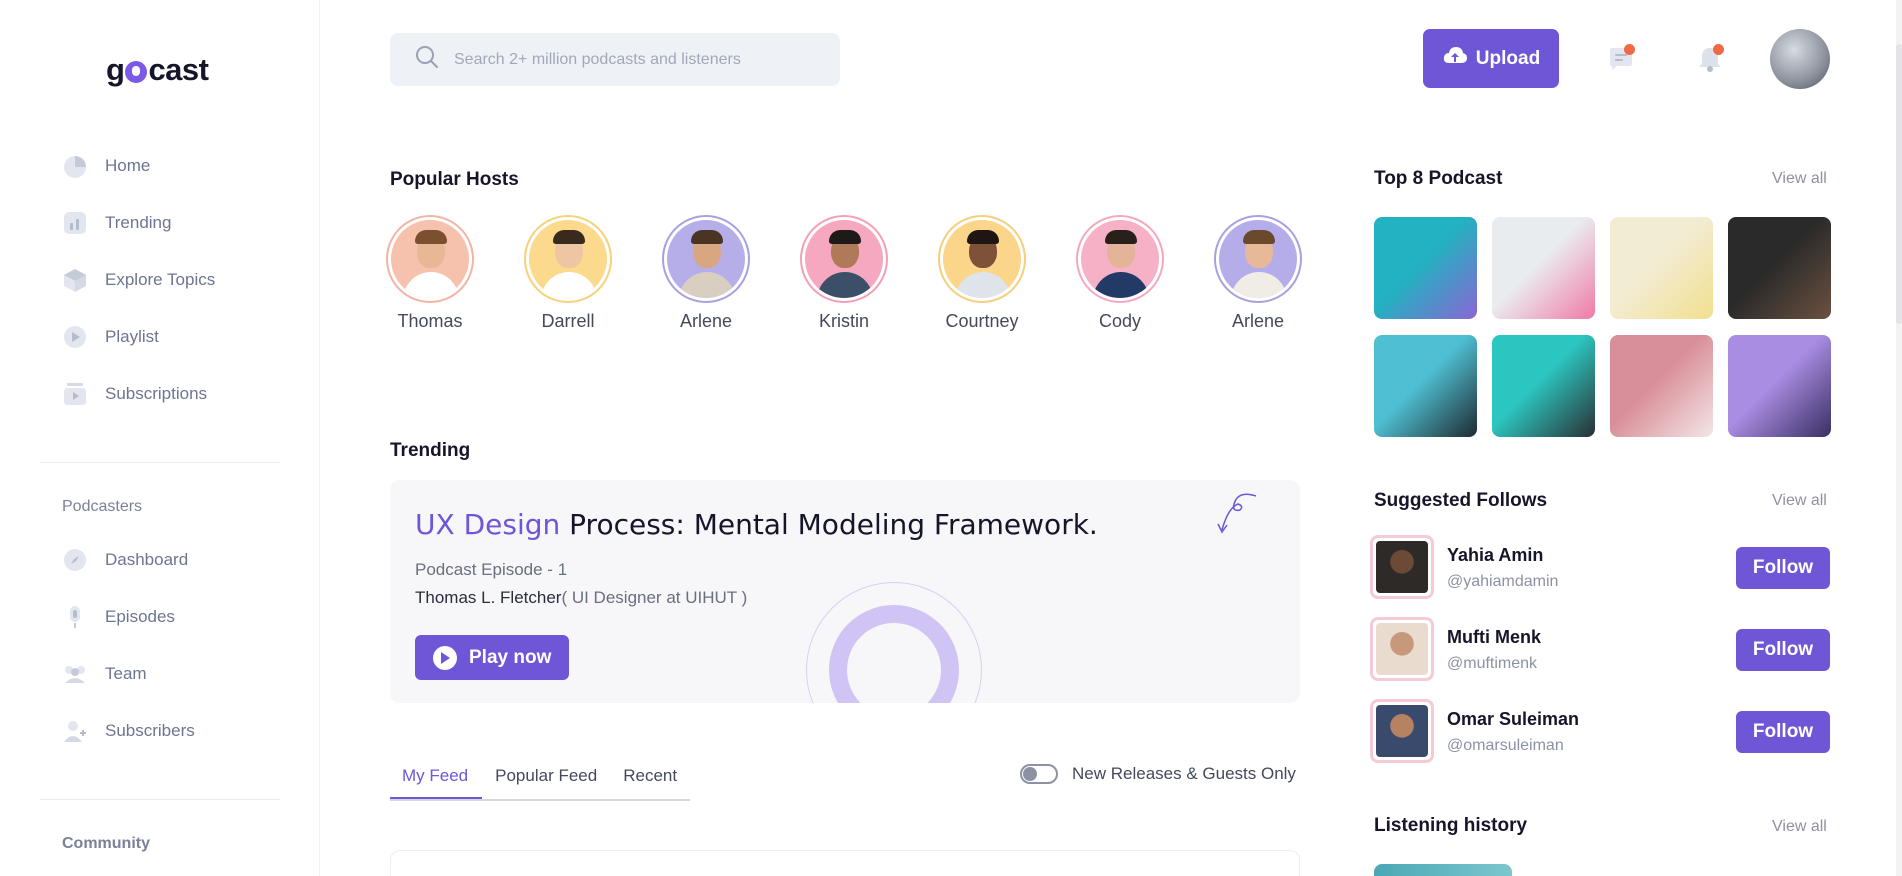 Image resolution: width=1902 pixels, height=876 pixels. I want to click on episode-label: Podcast Episode - 1, so click(491, 569).